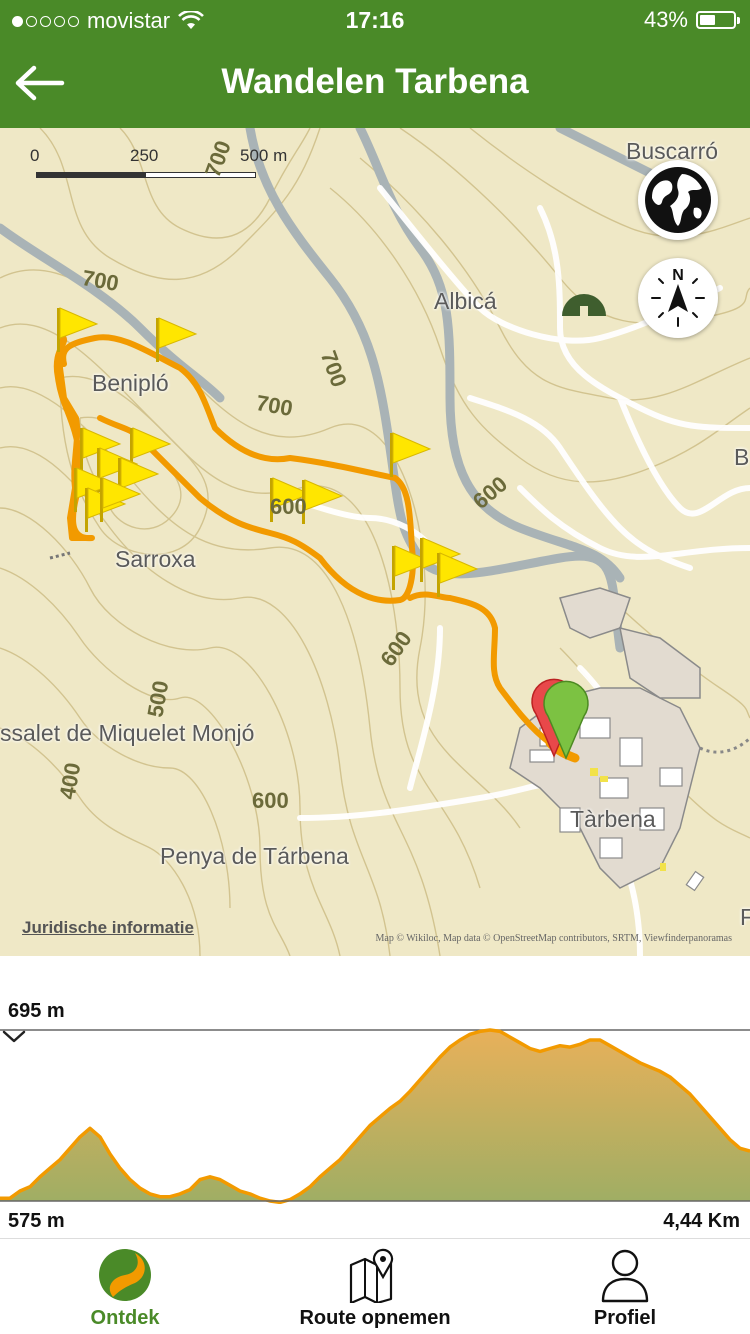  What do you see at coordinates (371, 1275) in the screenshot?
I see `map-pin-icon` at bounding box center [371, 1275].